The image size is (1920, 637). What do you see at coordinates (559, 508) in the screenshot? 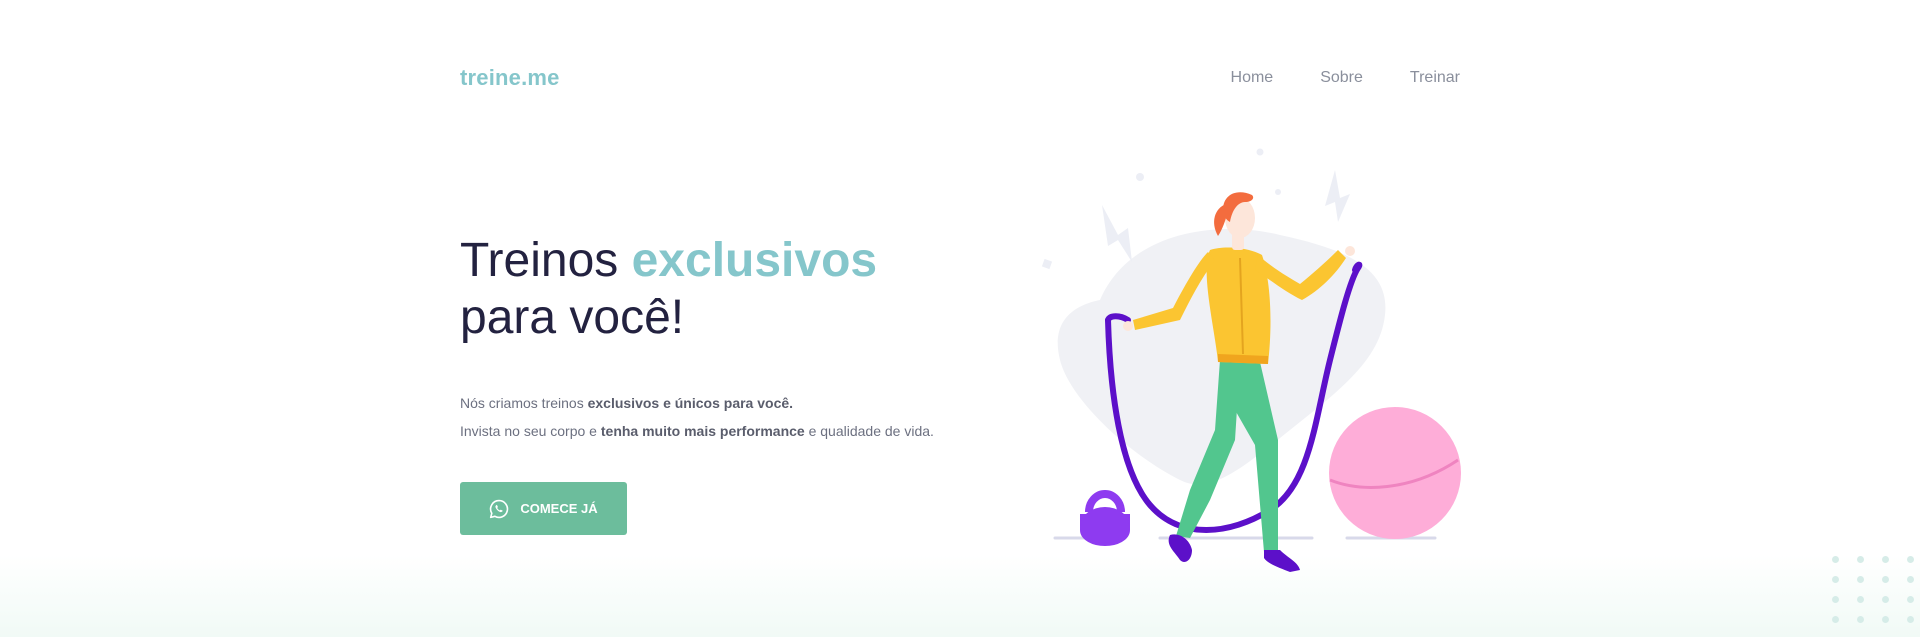
I see `comece-ja-label: COMECE JÁ` at bounding box center [559, 508].